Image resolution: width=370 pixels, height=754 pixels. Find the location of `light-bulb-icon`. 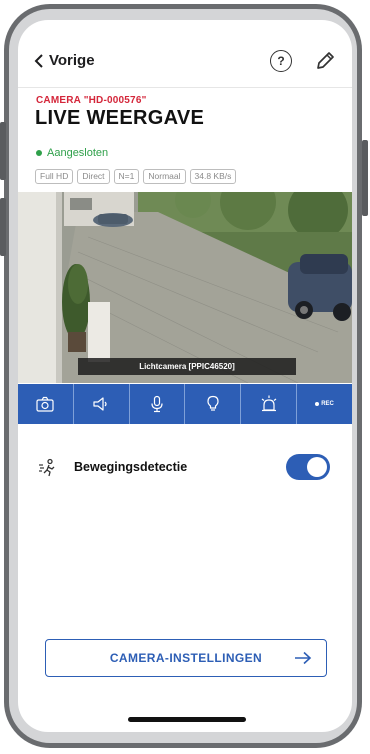

light-bulb-icon is located at coordinates (213, 403).